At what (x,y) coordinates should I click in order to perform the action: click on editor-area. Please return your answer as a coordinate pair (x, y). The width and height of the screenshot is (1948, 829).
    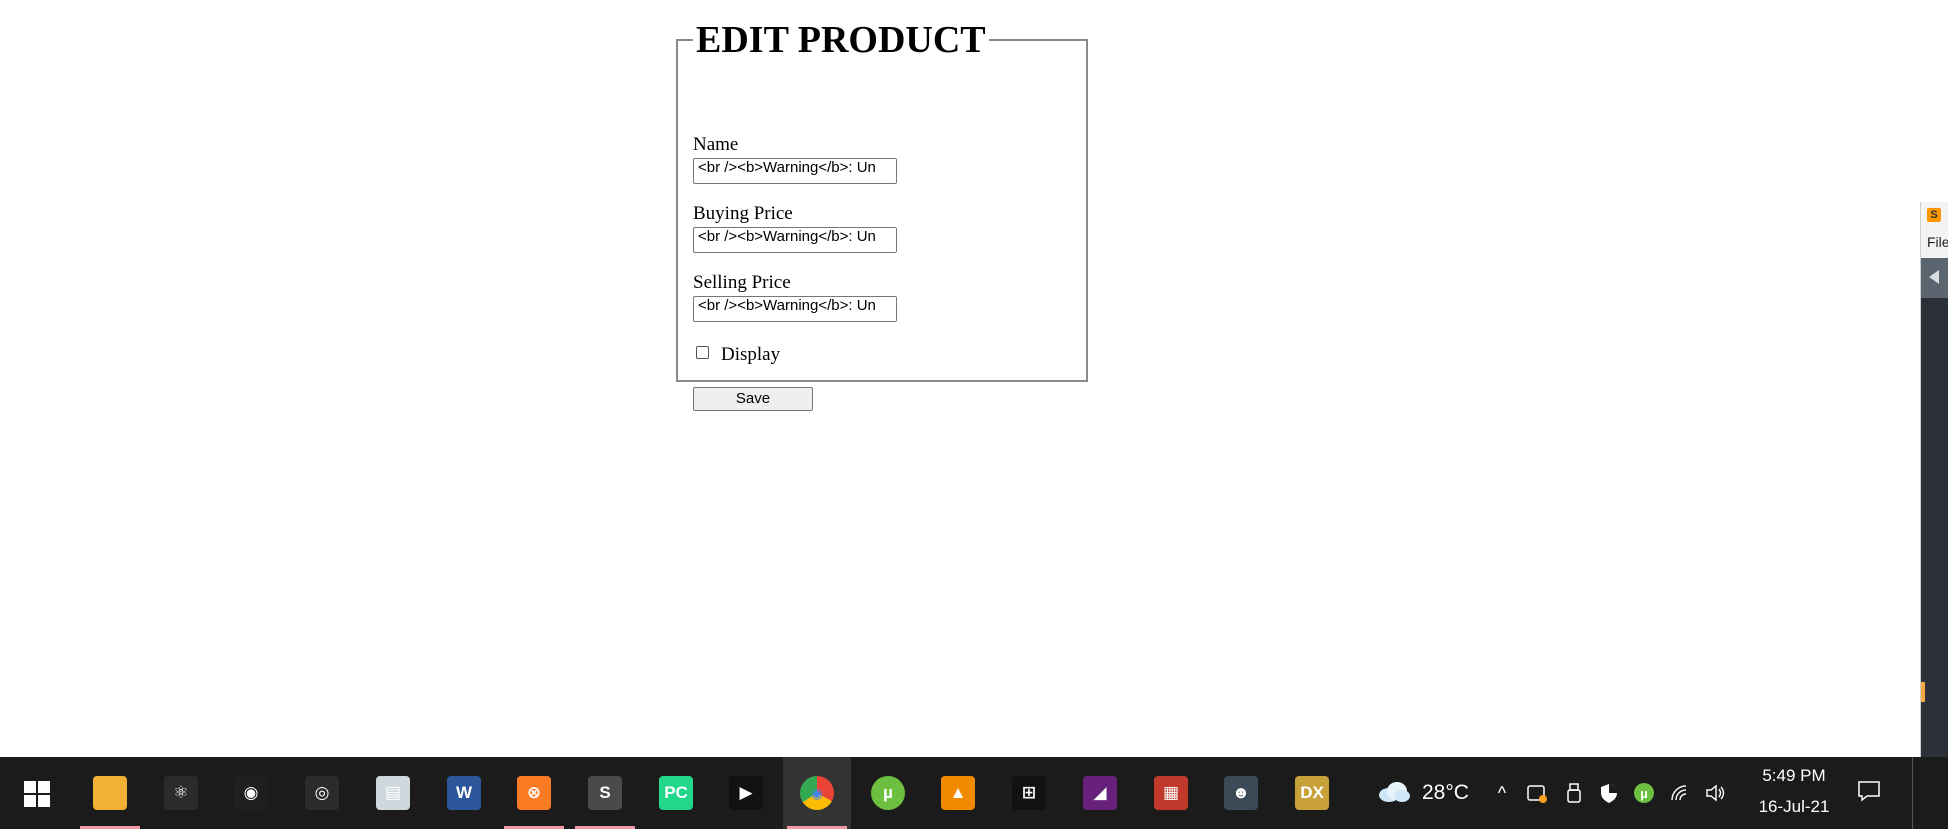
    Looking at the image, I should click on (1934, 527).